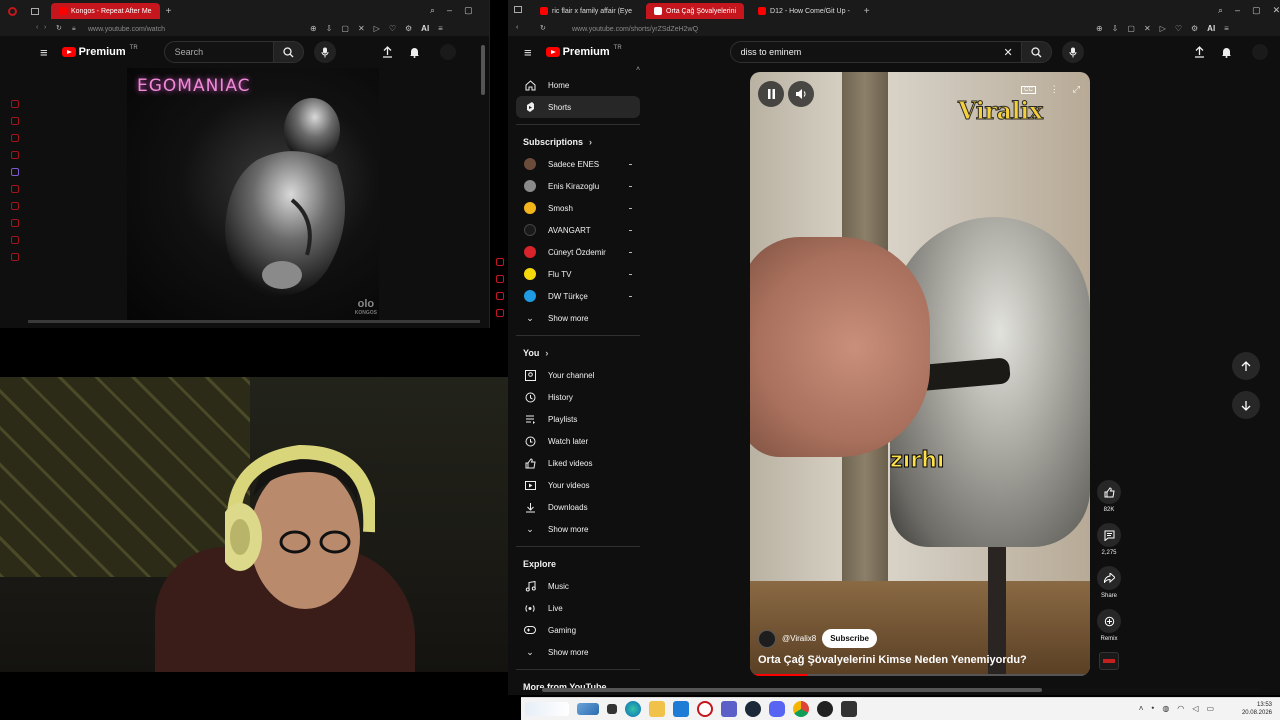 The height and width of the screenshot is (720, 1280). Describe the element at coordinates (681, 709) in the screenshot. I see `mail-icon` at that location.